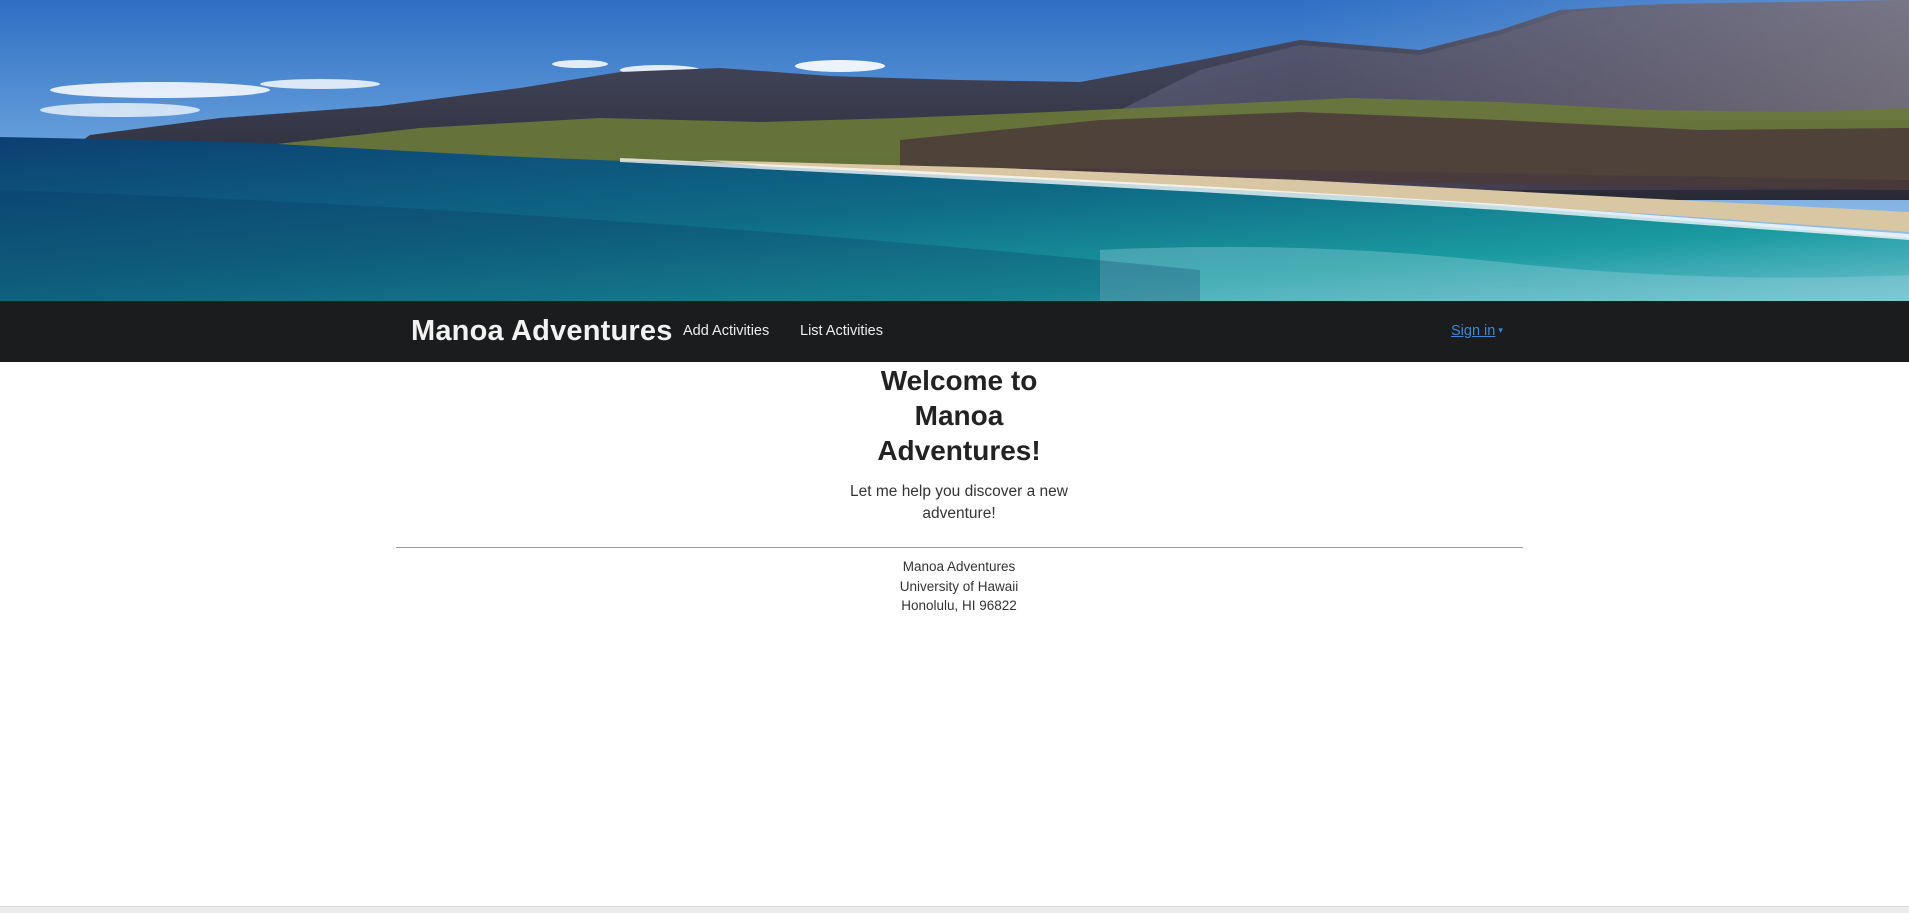  What do you see at coordinates (959, 513) in the screenshot?
I see `tagline-line: adventure!` at bounding box center [959, 513].